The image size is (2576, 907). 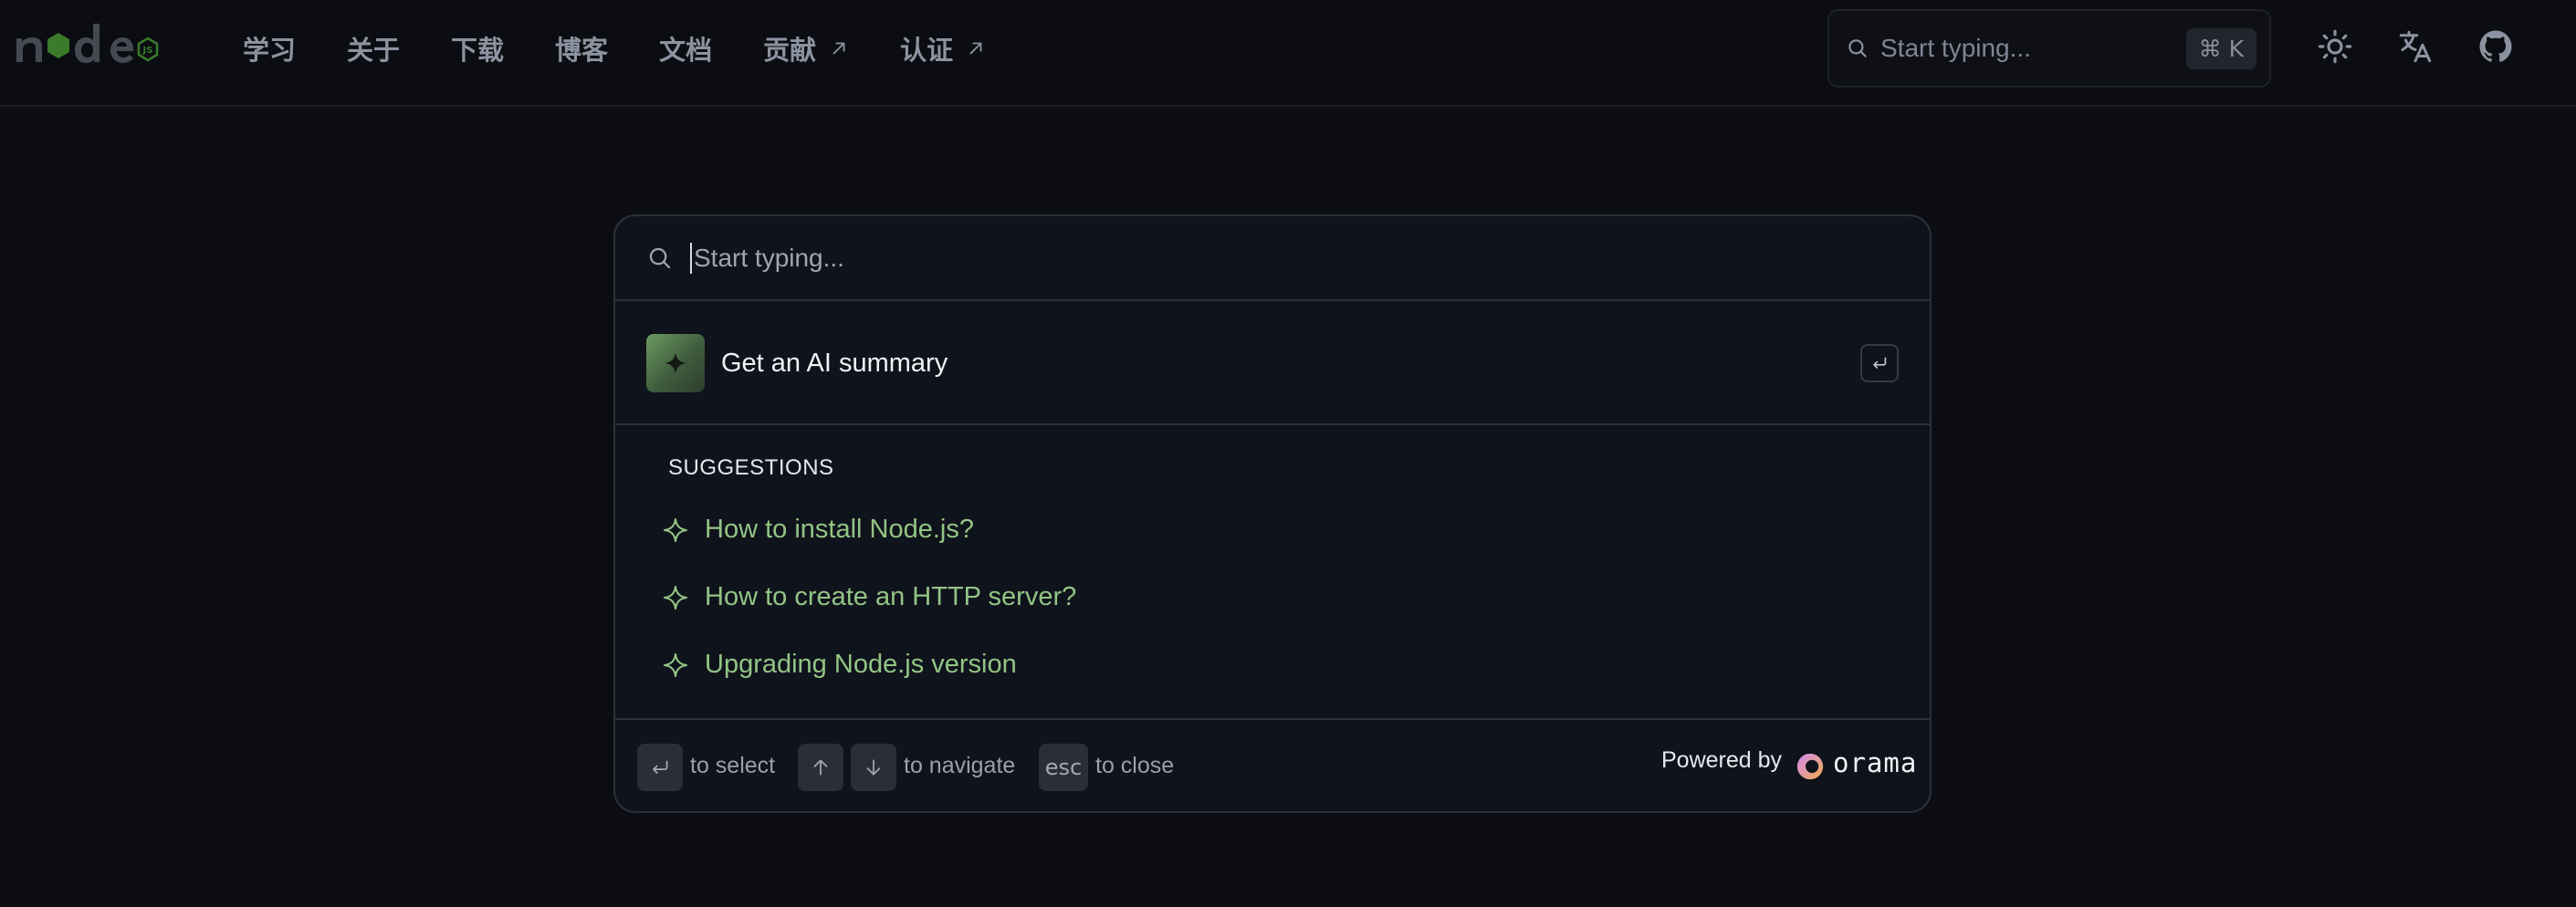 What do you see at coordinates (927, 51) in the screenshot?
I see `nav-label: 认证` at bounding box center [927, 51].